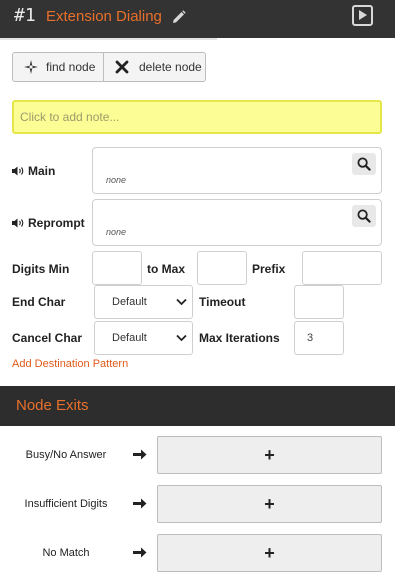  What do you see at coordinates (170, 67) in the screenshot?
I see `delete-node-label: delete node` at bounding box center [170, 67].